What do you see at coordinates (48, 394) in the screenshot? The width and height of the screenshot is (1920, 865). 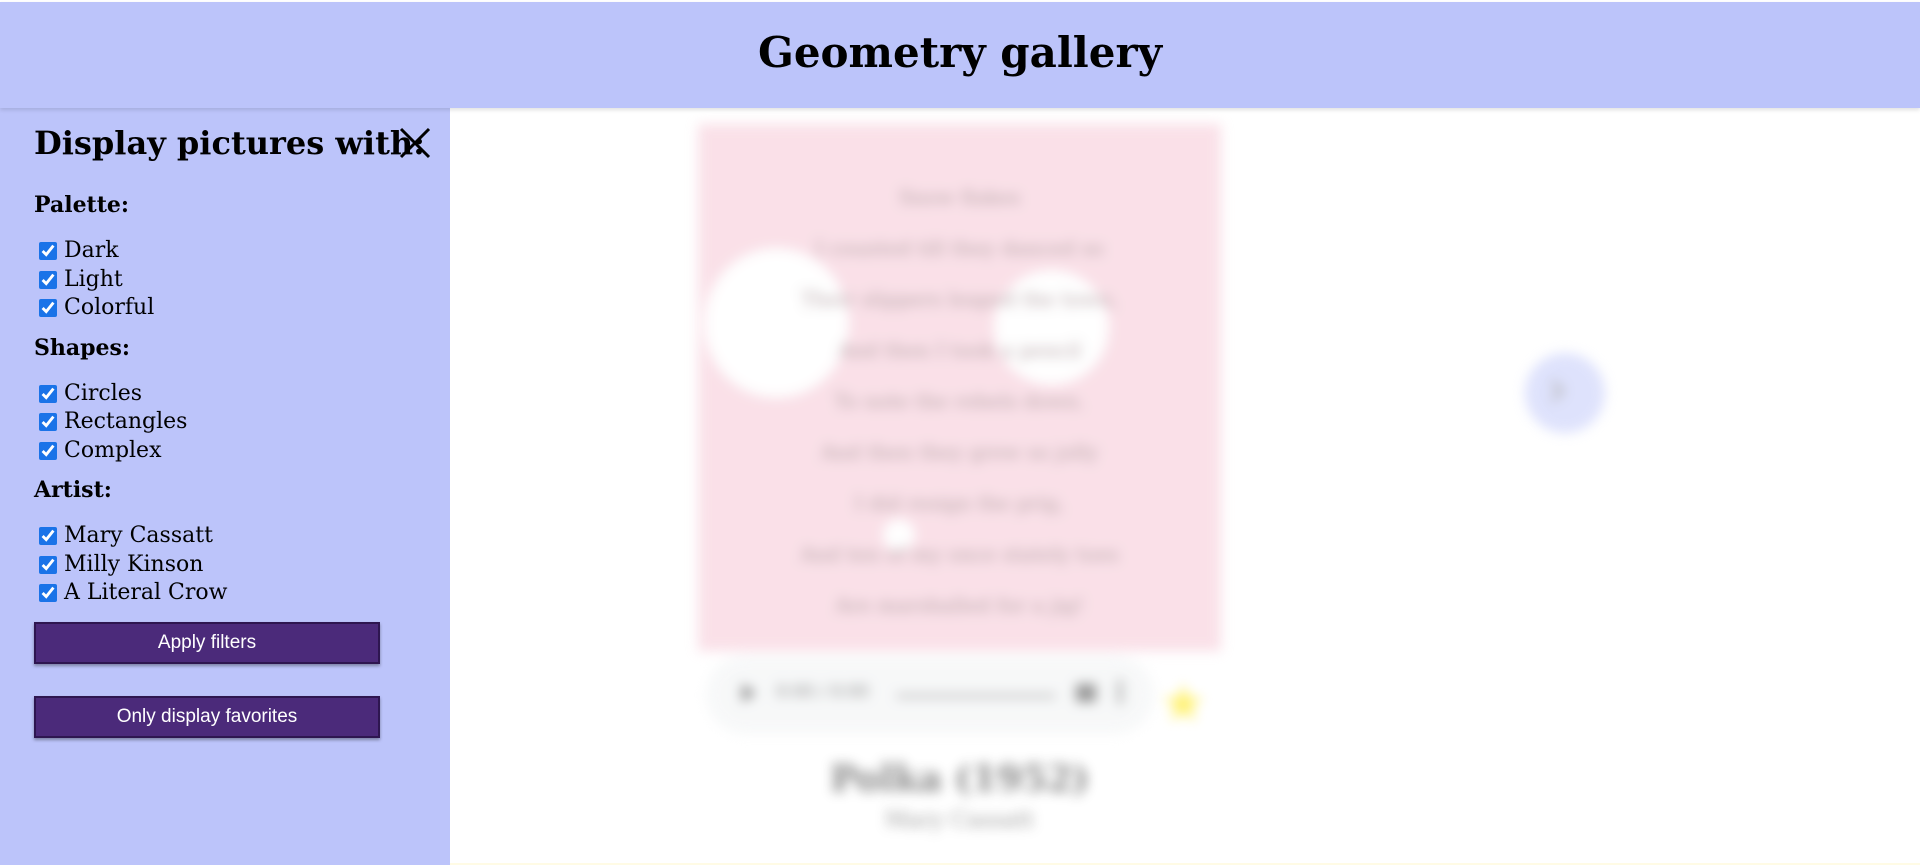 I see `checkbox-circles` at bounding box center [48, 394].